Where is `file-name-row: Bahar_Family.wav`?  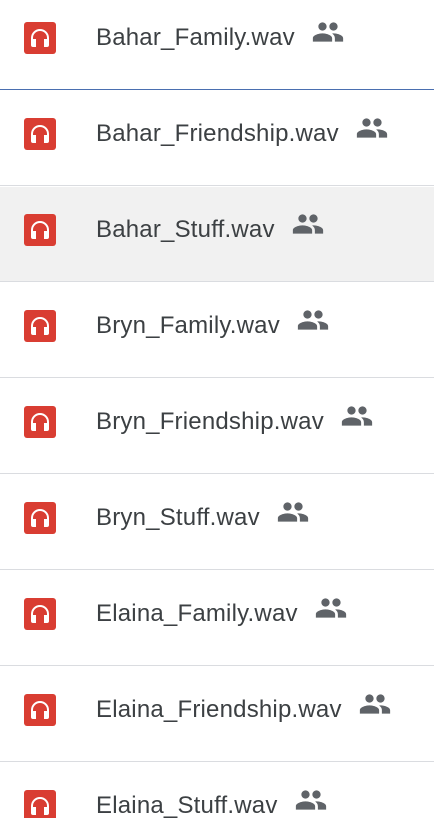
file-name-row: Bahar_Family.wav is located at coordinates (220, 38).